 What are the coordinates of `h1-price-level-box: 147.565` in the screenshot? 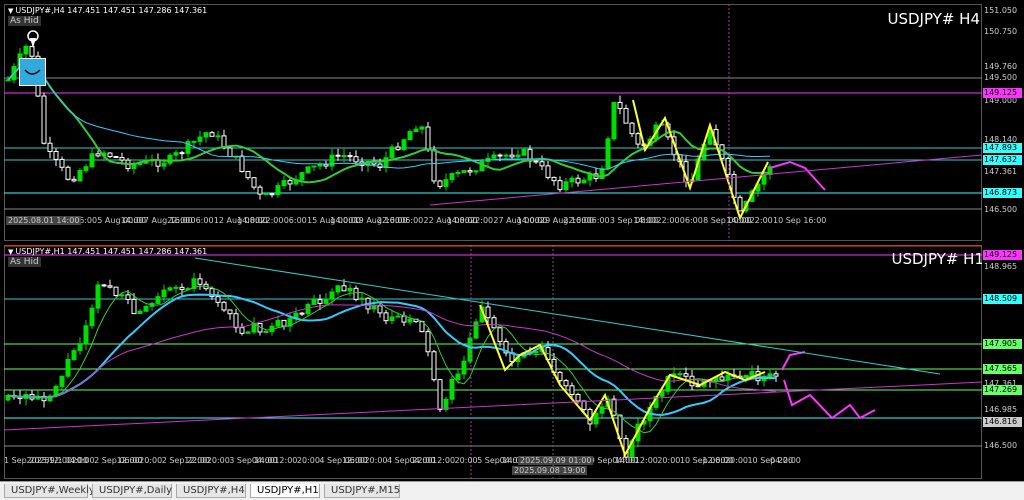 It's located at (1002, 369).